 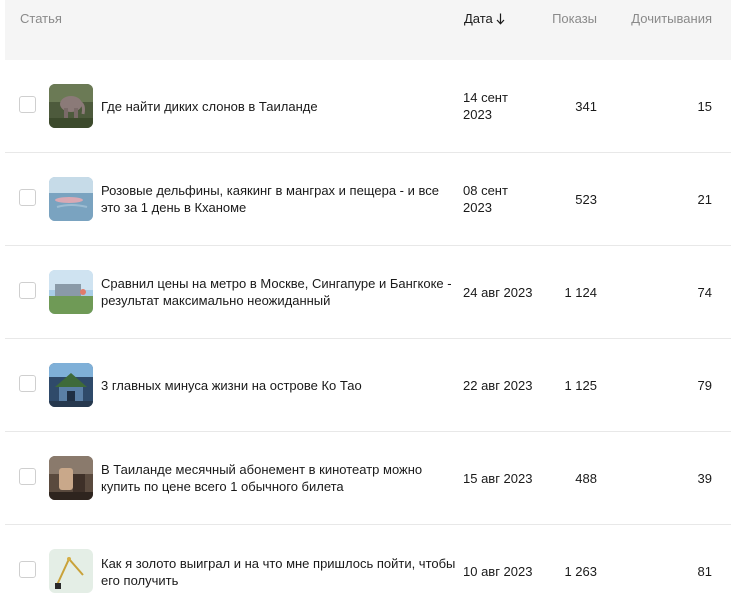 What do you see at coordinates (485, 106) in the screenshot?
I see `article-date: 14 сент 2023` at bounding box center [485, 106].